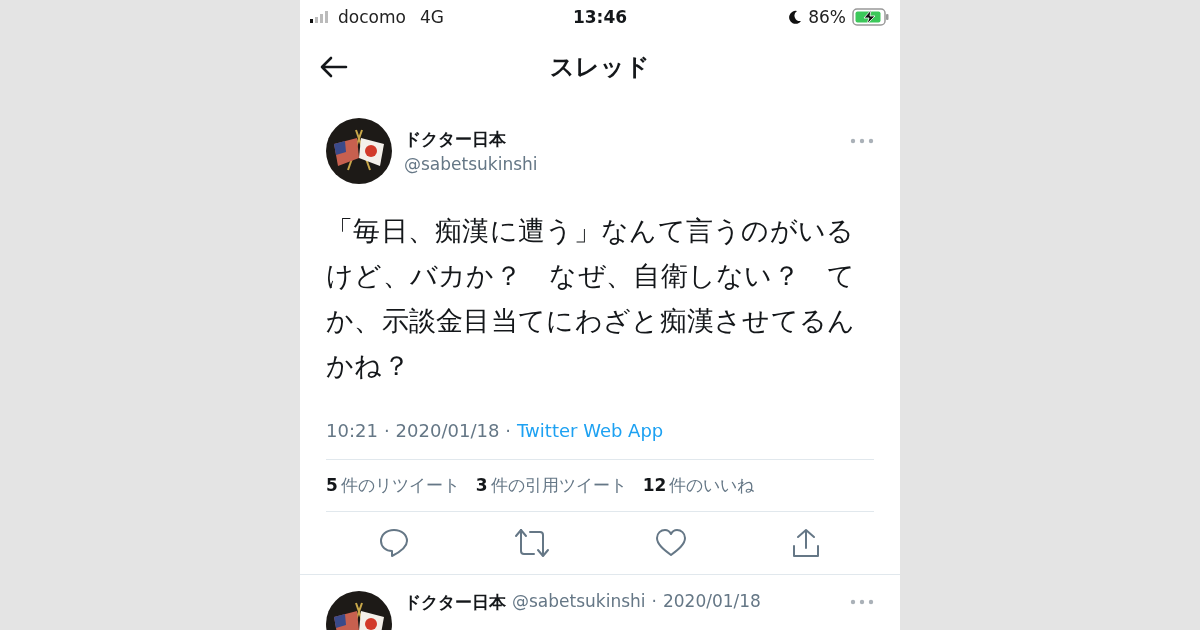 This screenshot has width=1200, height=630. I want to click on carrier-name: docomo, so click(372, 17).